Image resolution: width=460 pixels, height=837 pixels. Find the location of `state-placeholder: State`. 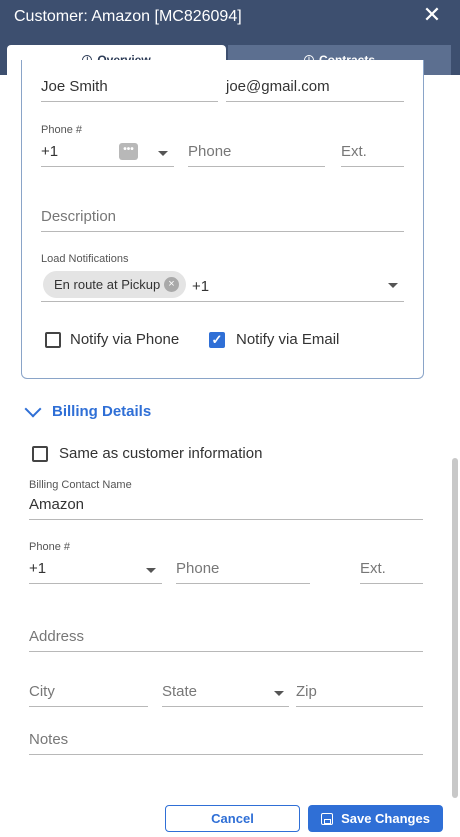

state-placeholder: State is located at coordinates (180, 691).